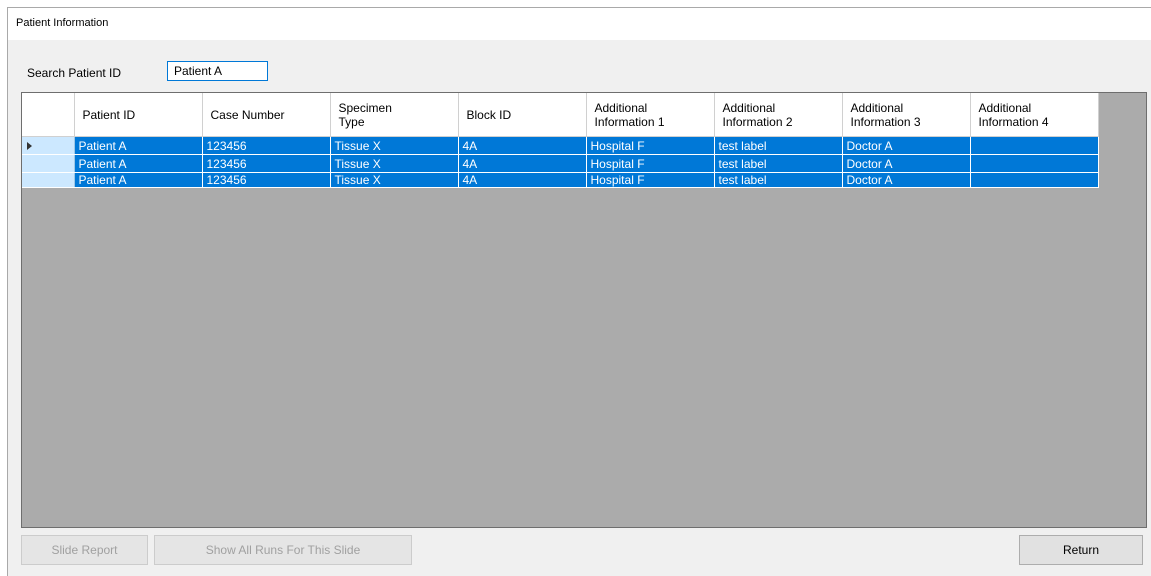  What do you see at coordinates (48, 115) in the screenshot?
I see `row-header-corner` at bounding box center [48, 115].